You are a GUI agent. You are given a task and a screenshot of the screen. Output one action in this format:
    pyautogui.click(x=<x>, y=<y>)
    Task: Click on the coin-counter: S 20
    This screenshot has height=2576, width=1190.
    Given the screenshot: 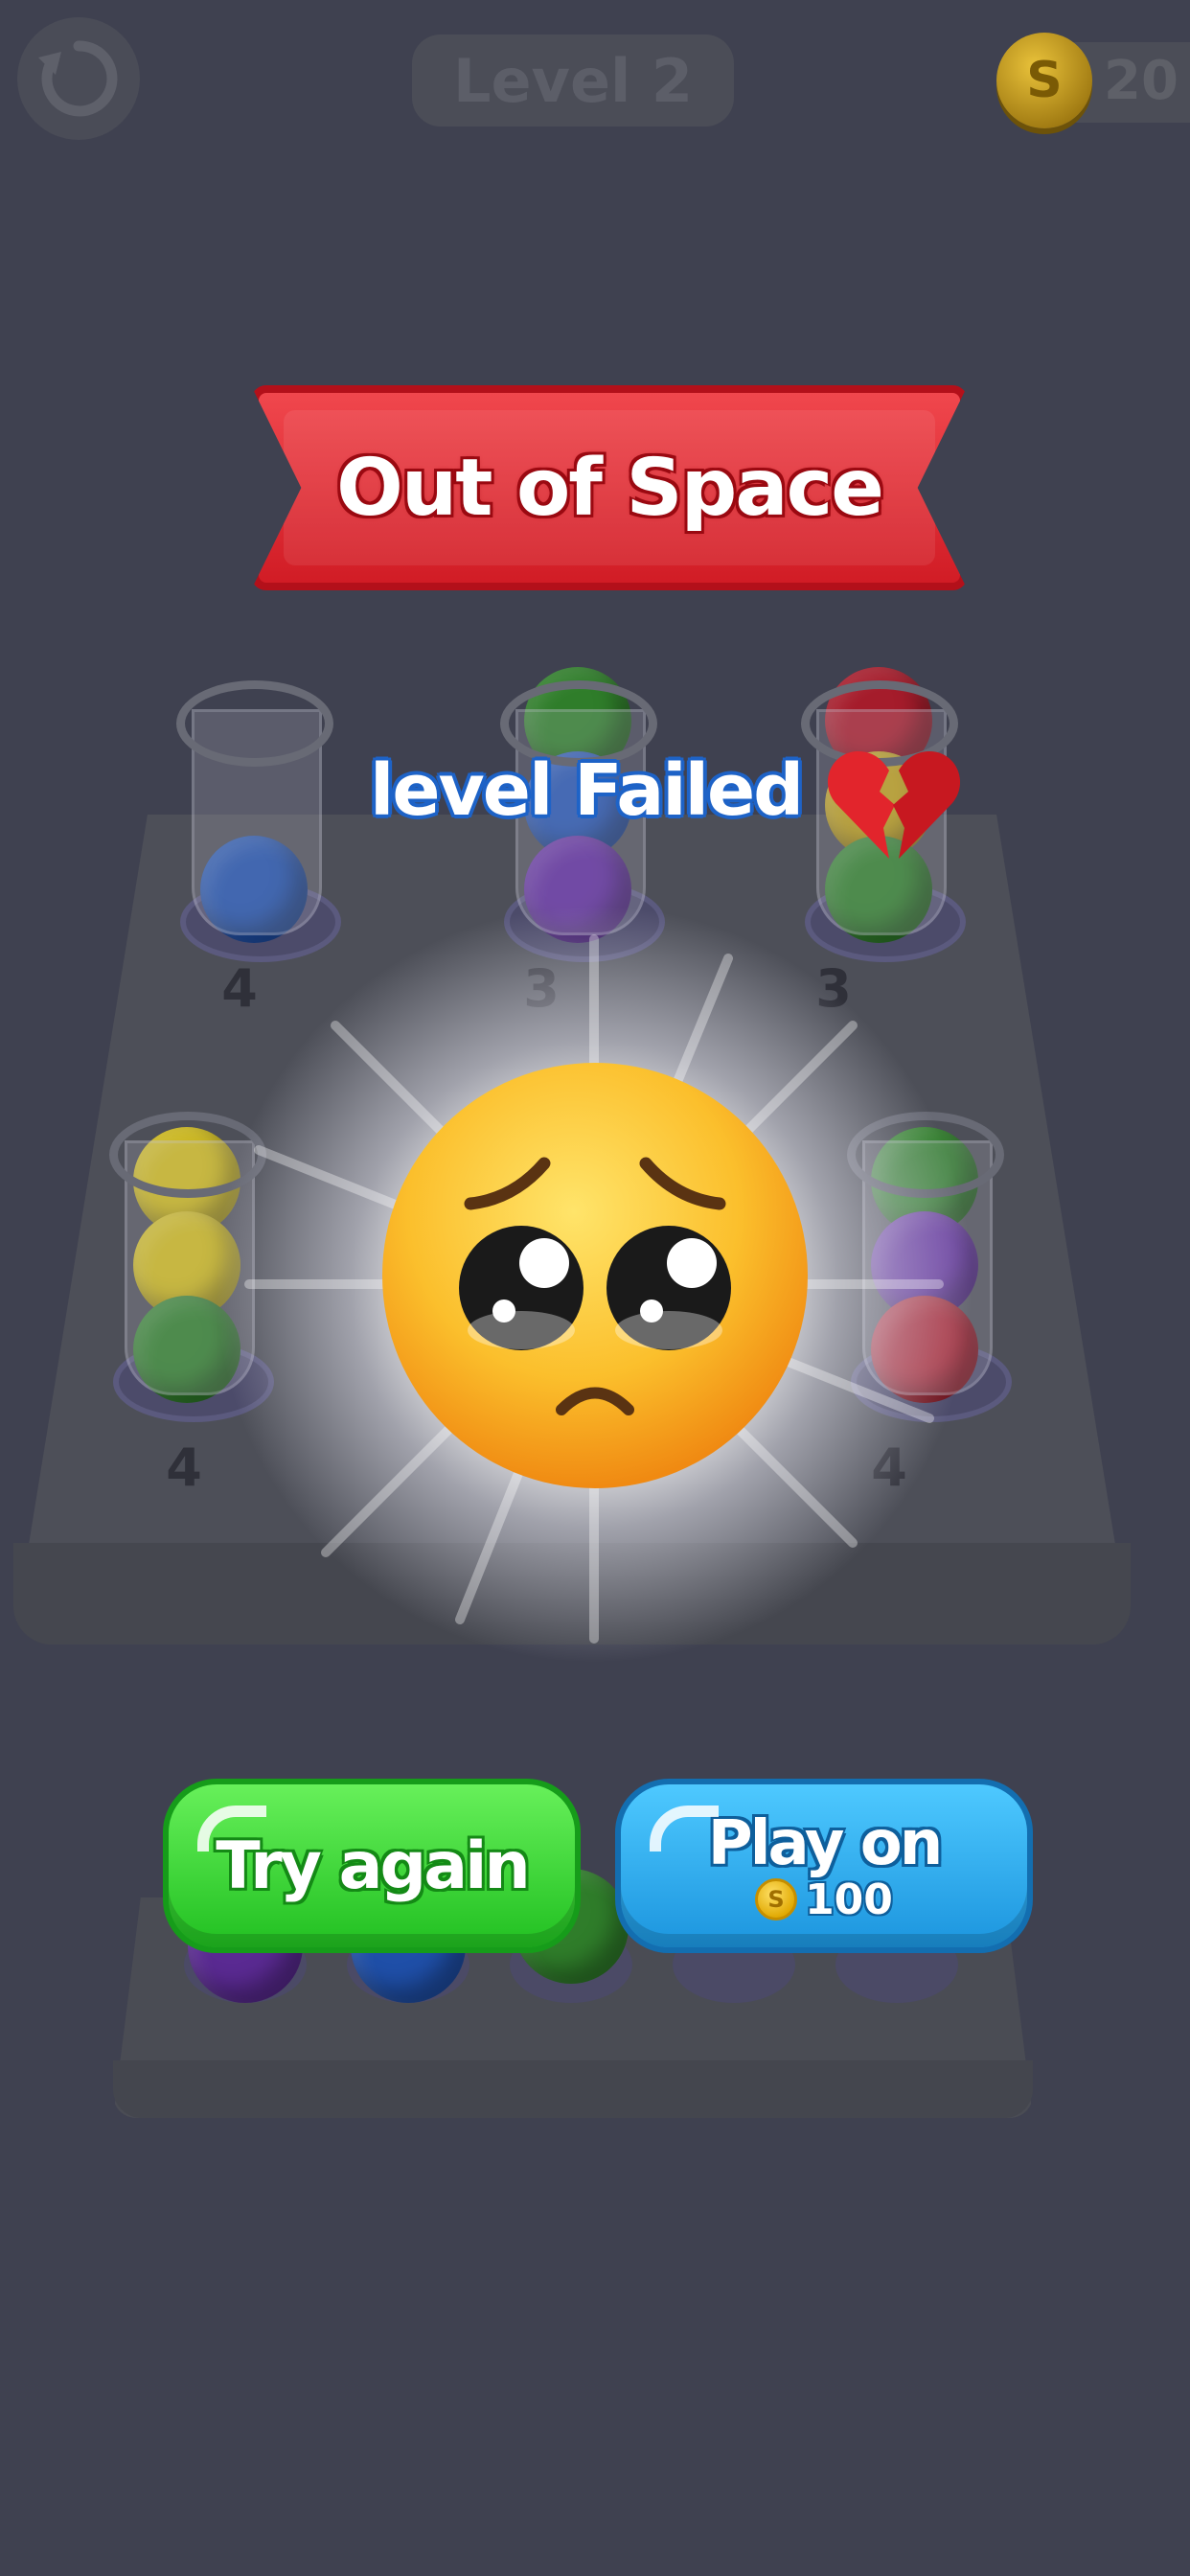 What is the action you would take?
    pyautogui.click(x=1093, y=82)
    